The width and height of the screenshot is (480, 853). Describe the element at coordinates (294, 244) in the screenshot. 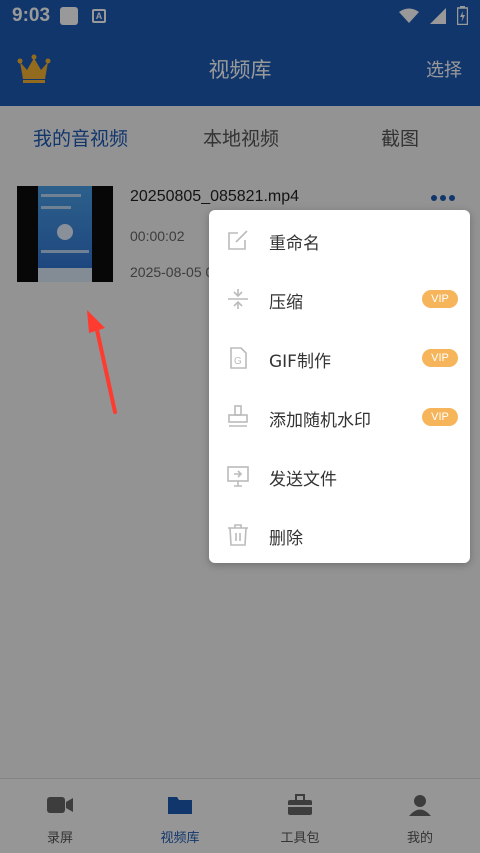

I see `menu-label: 重命名` at that location.